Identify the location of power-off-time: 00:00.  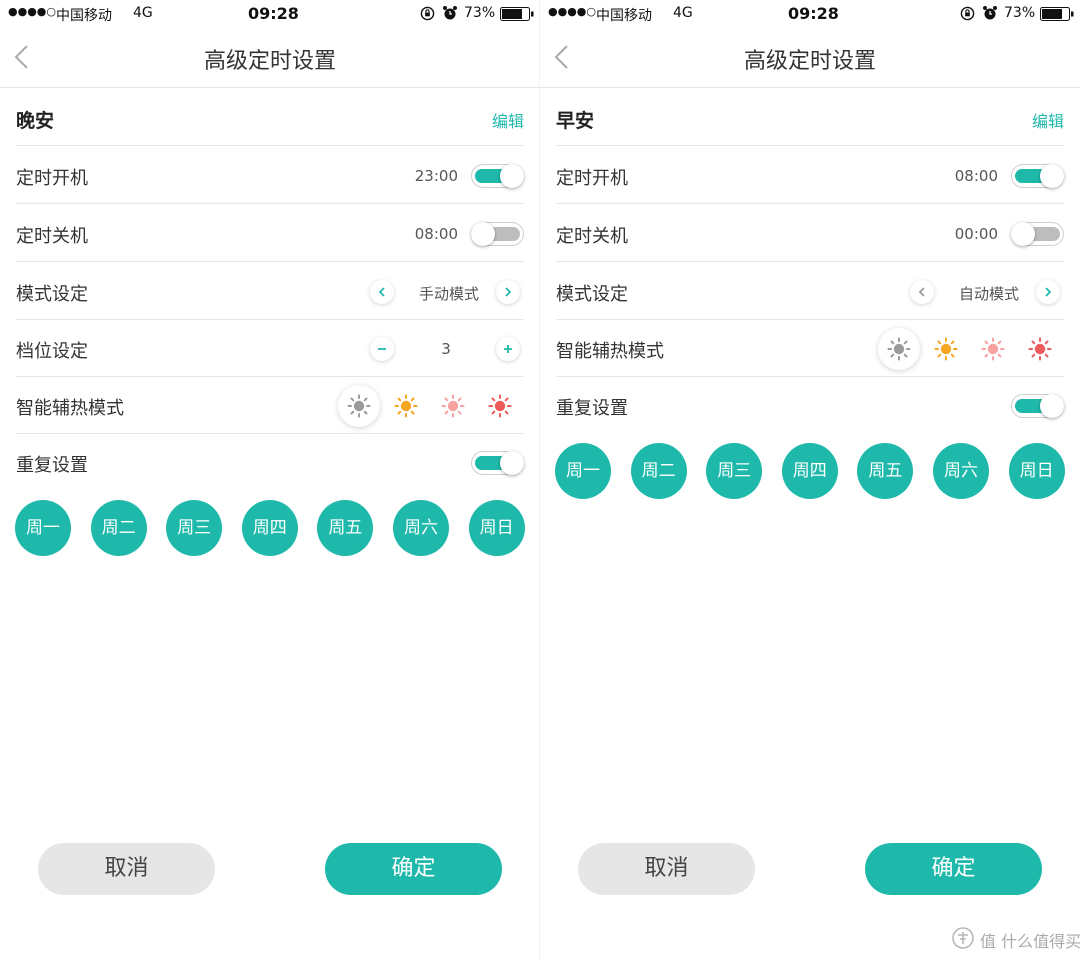
(976, 234).